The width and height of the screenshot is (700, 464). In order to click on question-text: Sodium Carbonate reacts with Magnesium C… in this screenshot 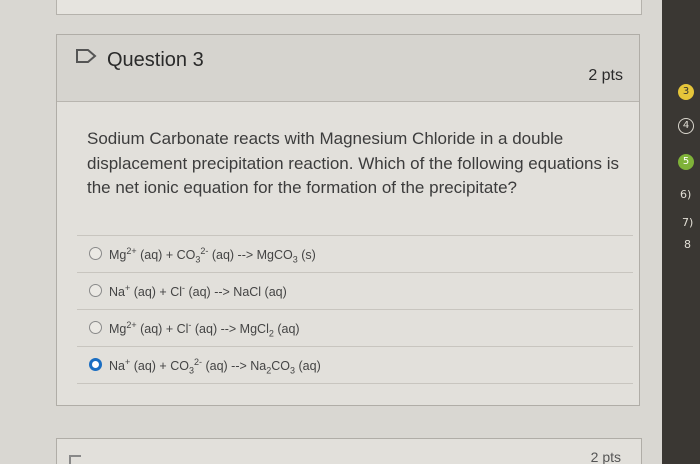, I will do `click(353, 163)`.